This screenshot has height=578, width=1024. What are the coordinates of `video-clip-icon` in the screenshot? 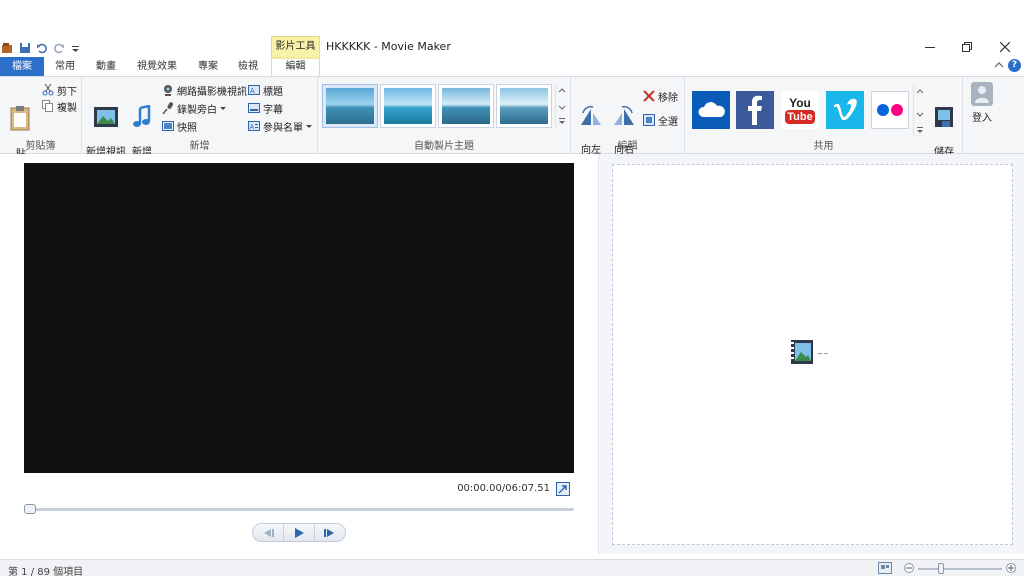 It's located at (802, 353).